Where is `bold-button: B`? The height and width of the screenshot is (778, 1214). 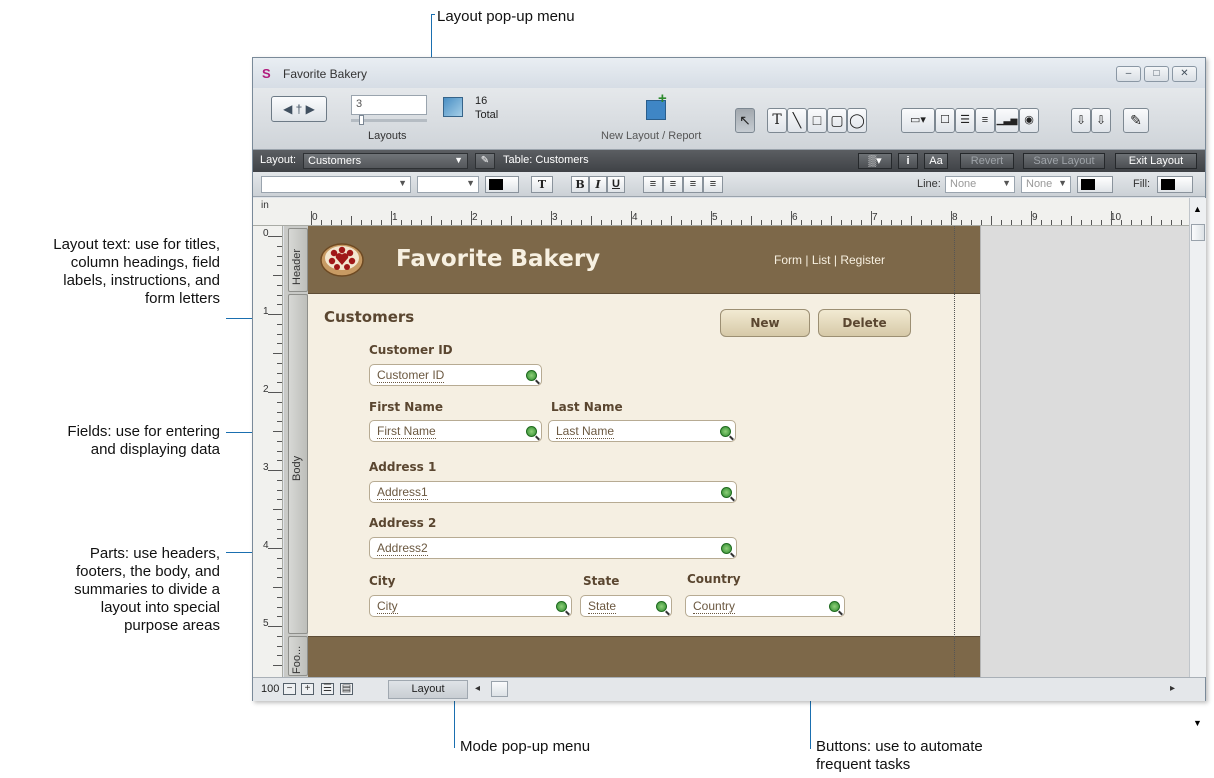 bold-button: B is located at coordinates (580, 184).